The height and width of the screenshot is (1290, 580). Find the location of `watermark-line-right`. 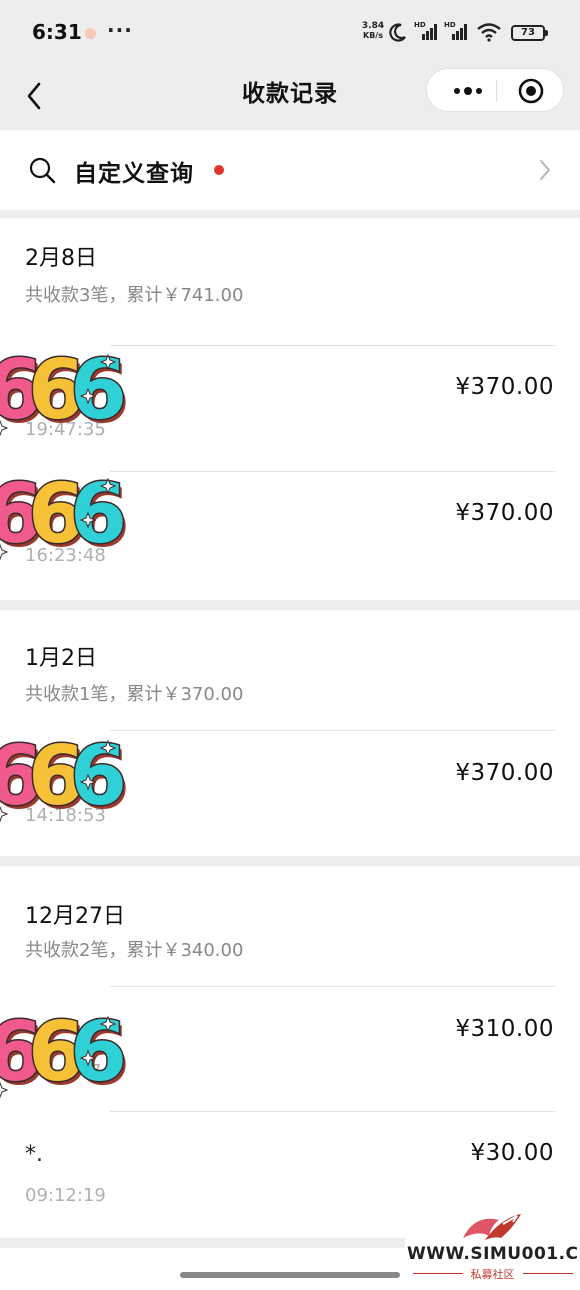

watermark-line-right is located at coordinates (548, 1273).